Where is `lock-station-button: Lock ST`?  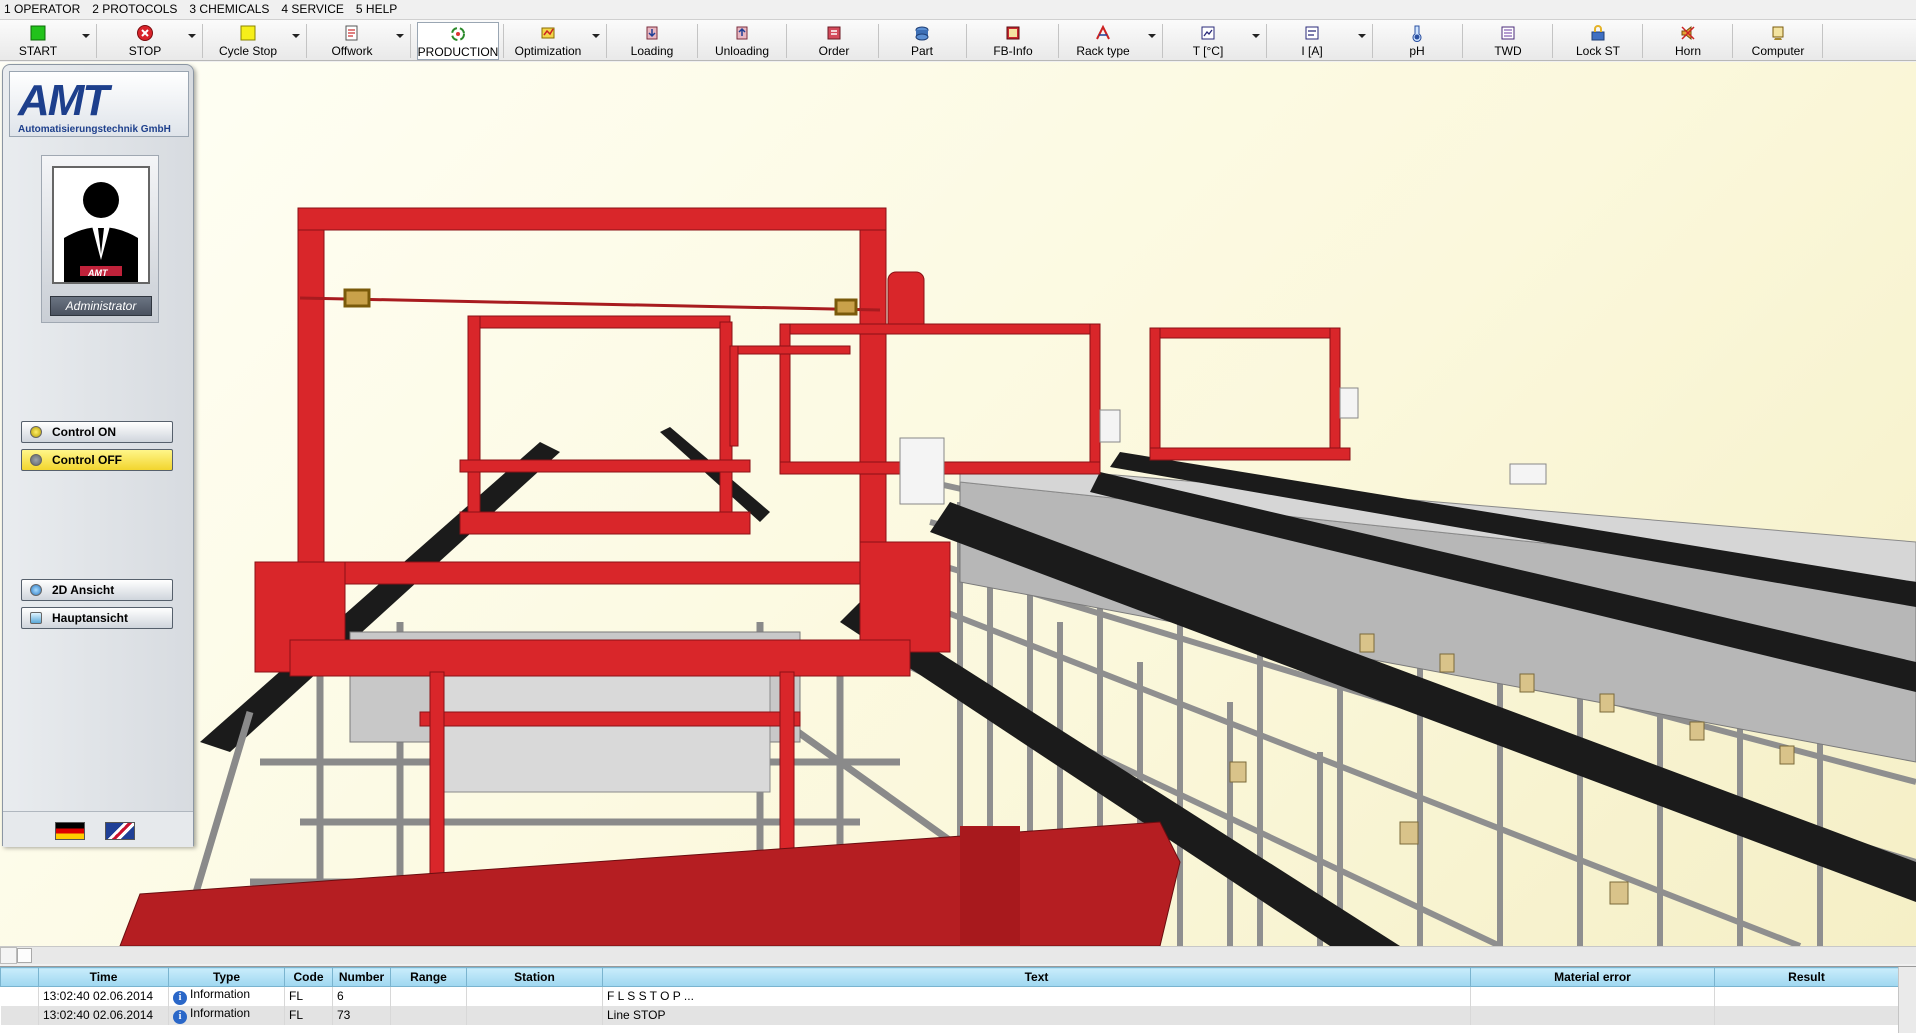 lock-station-button: Lock ST is located at coordinates (1598, 41).